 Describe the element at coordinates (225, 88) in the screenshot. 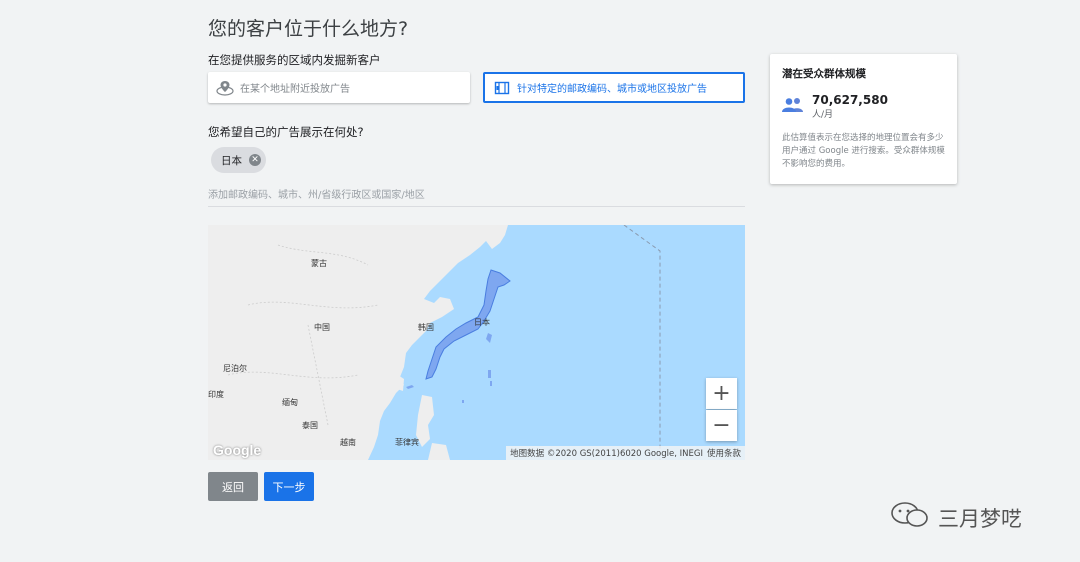

I see `location-radius-icon` at that location.